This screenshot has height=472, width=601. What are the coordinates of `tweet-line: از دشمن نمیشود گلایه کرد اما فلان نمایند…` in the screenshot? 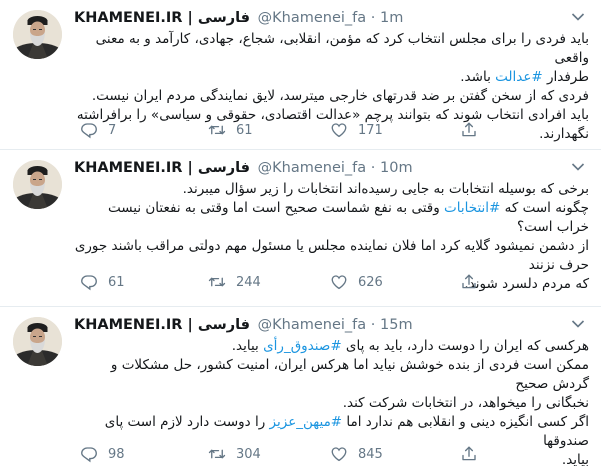 It's located at (331, 255).